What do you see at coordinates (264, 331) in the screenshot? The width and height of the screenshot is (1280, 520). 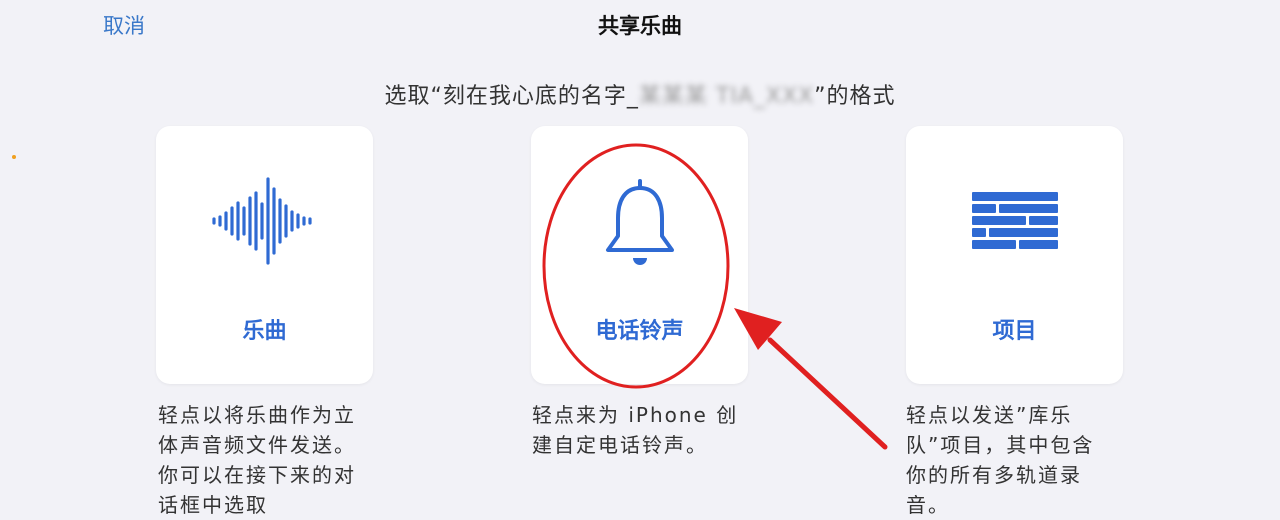 I see `option-label-song: 乐曲` at bounding box center [264, 331].